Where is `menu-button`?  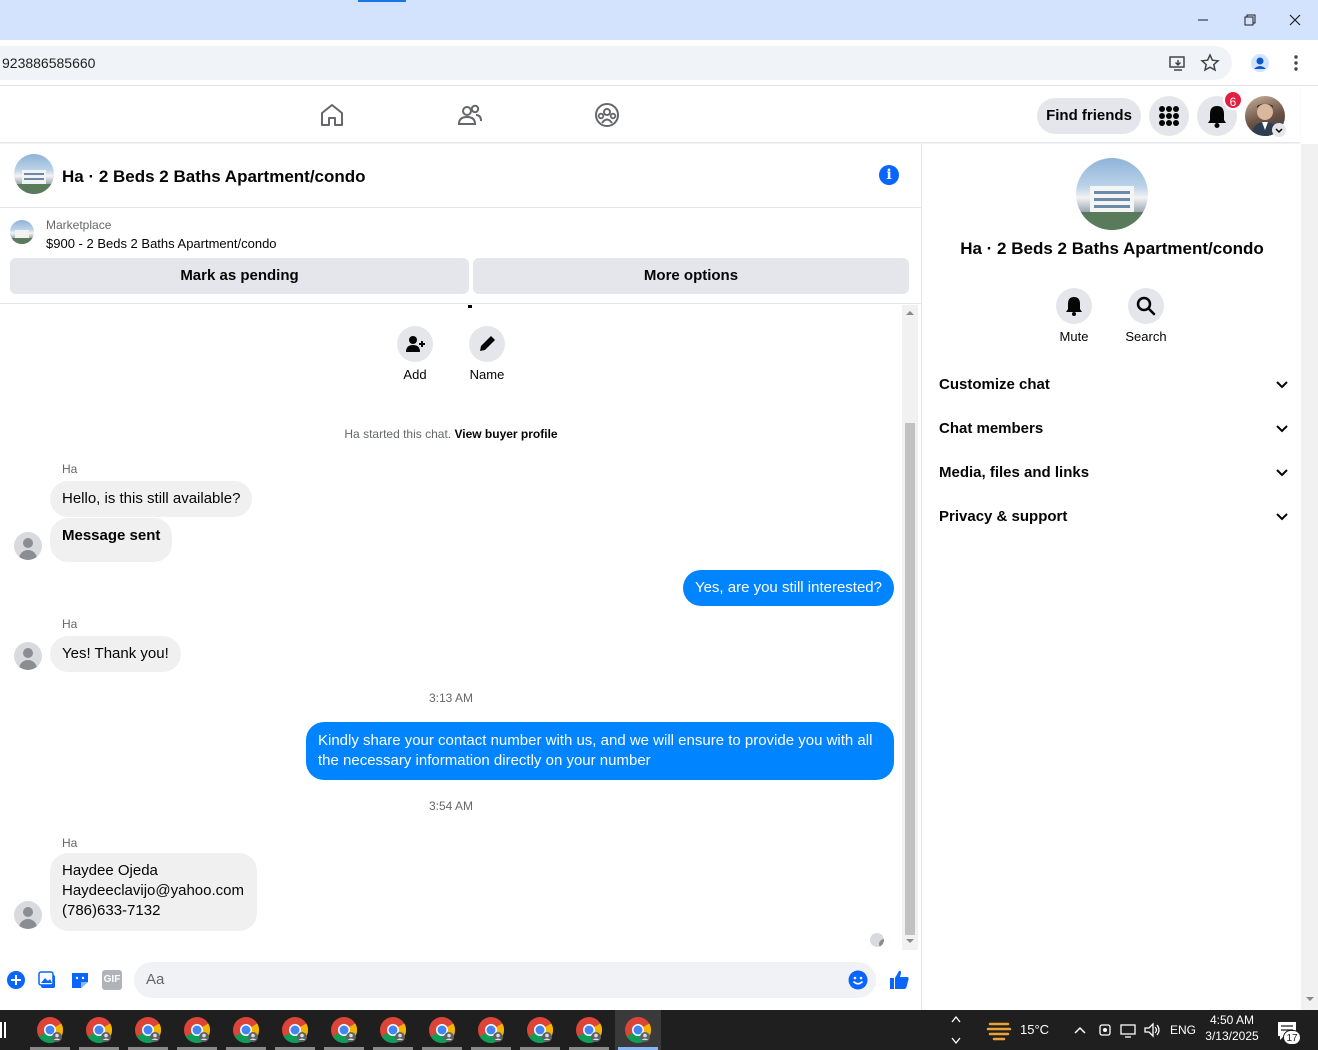 menu-button is located at coordinates (1169, 116).